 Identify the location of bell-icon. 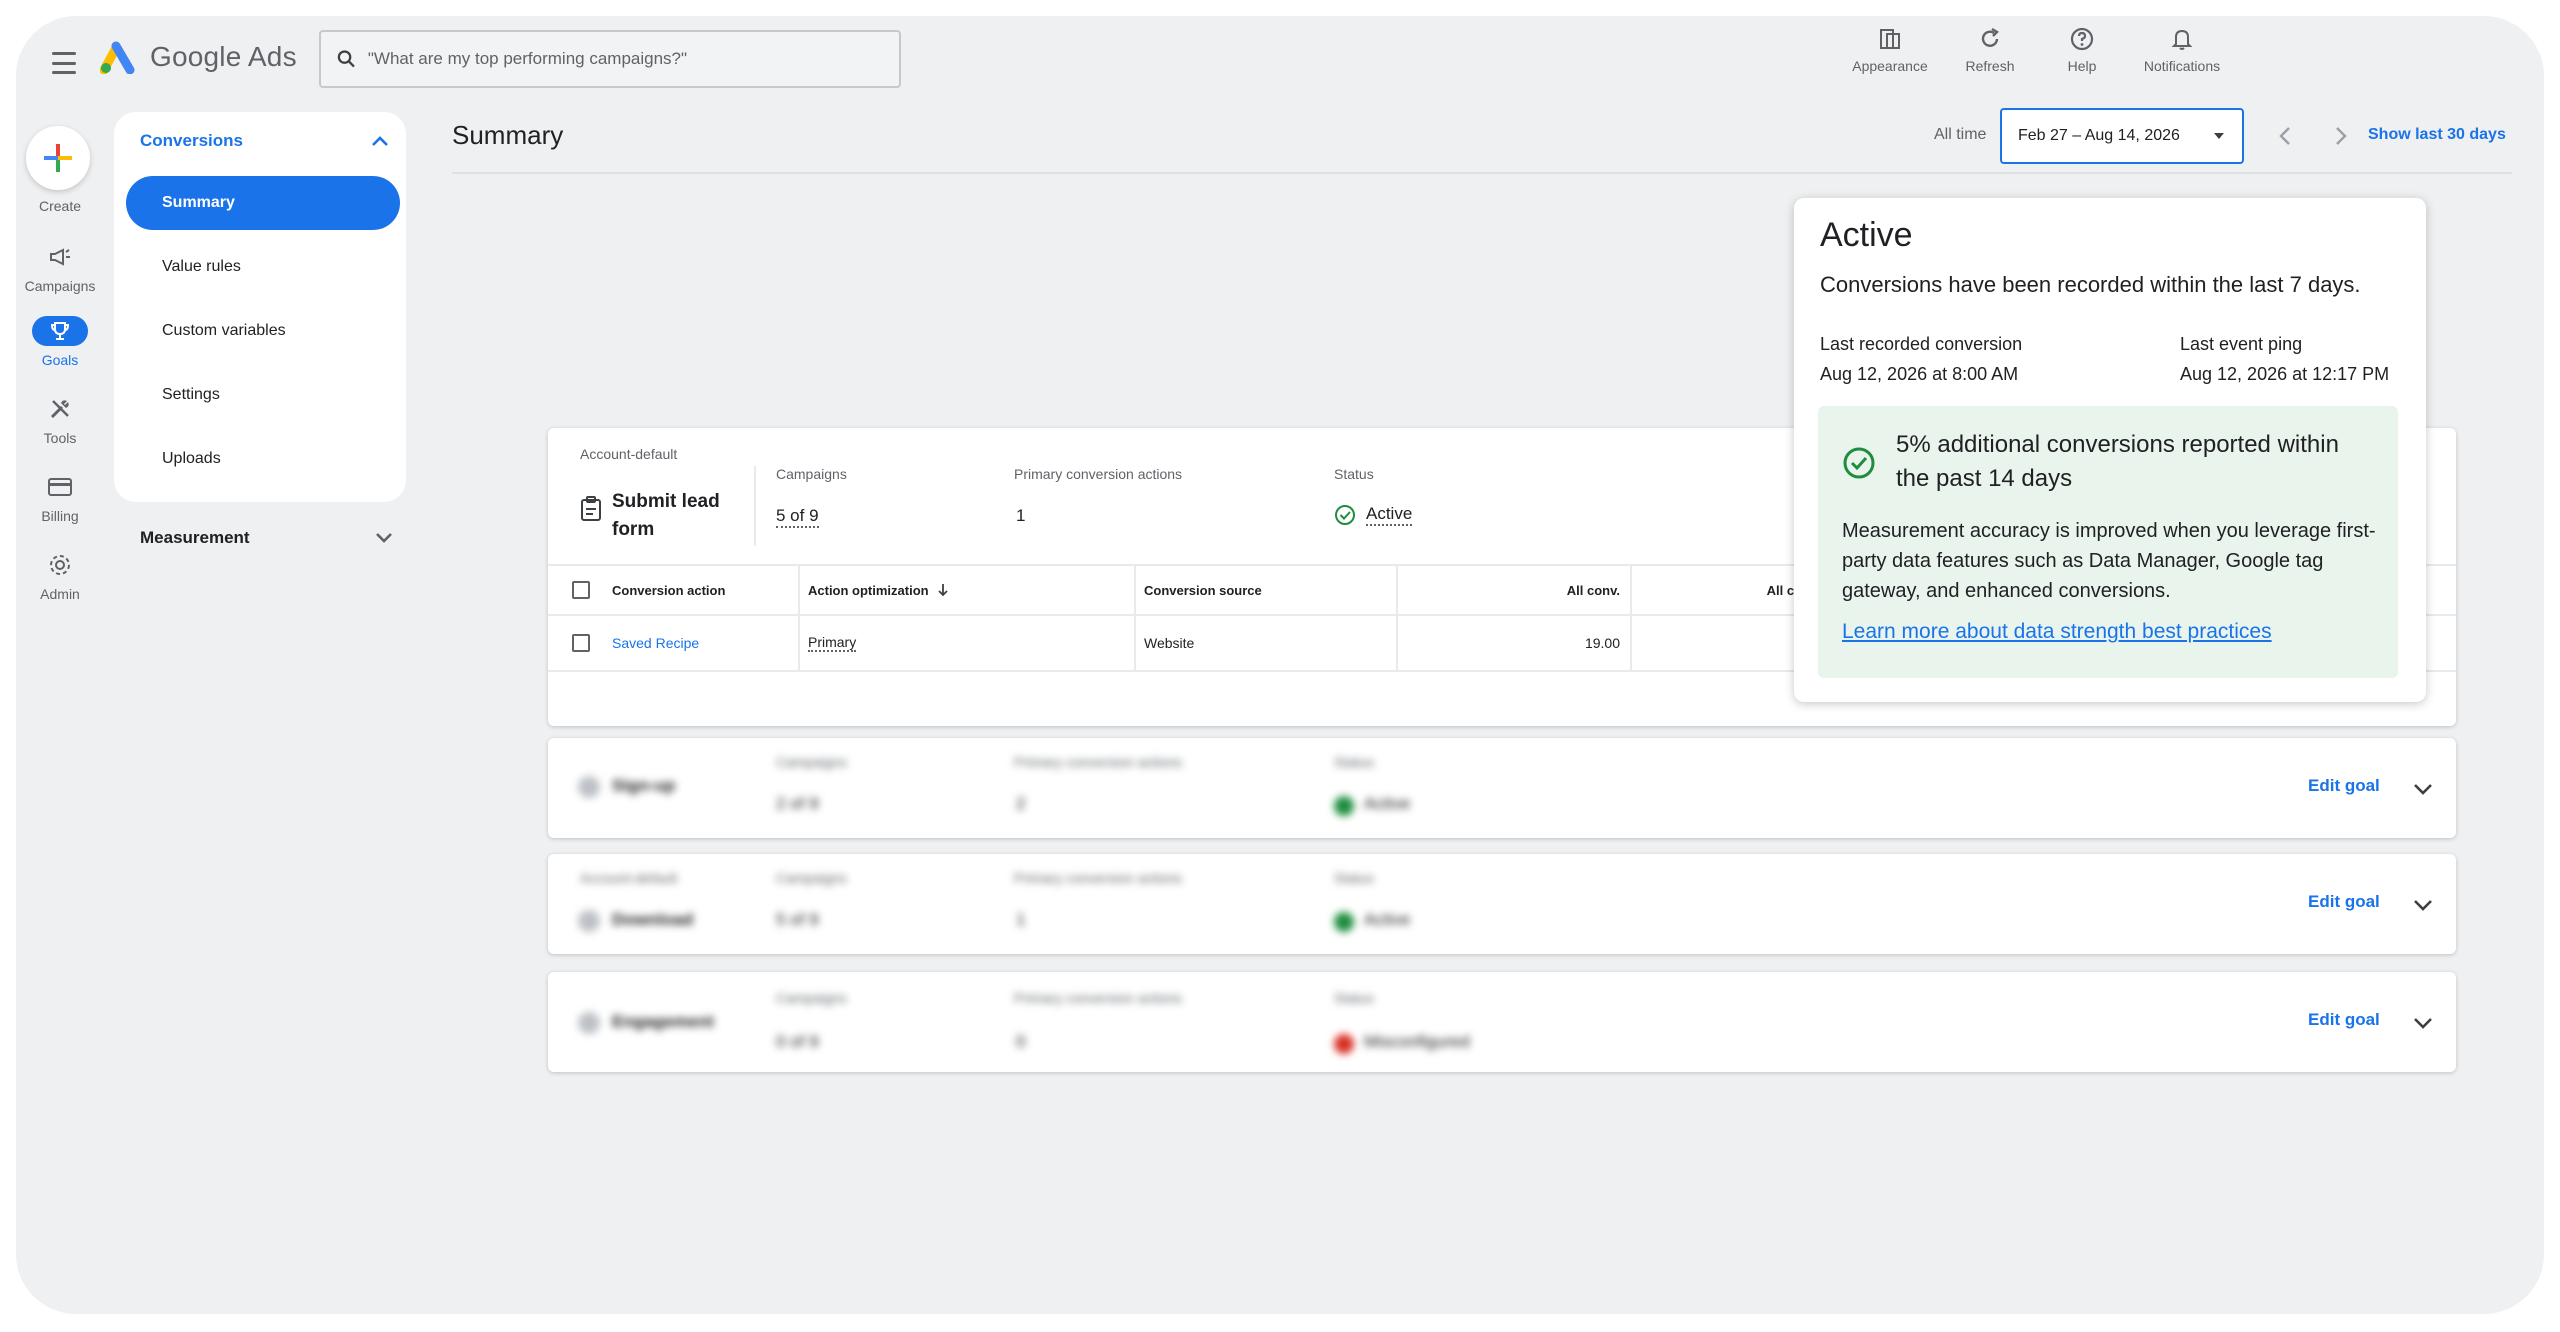
(2182, 39).